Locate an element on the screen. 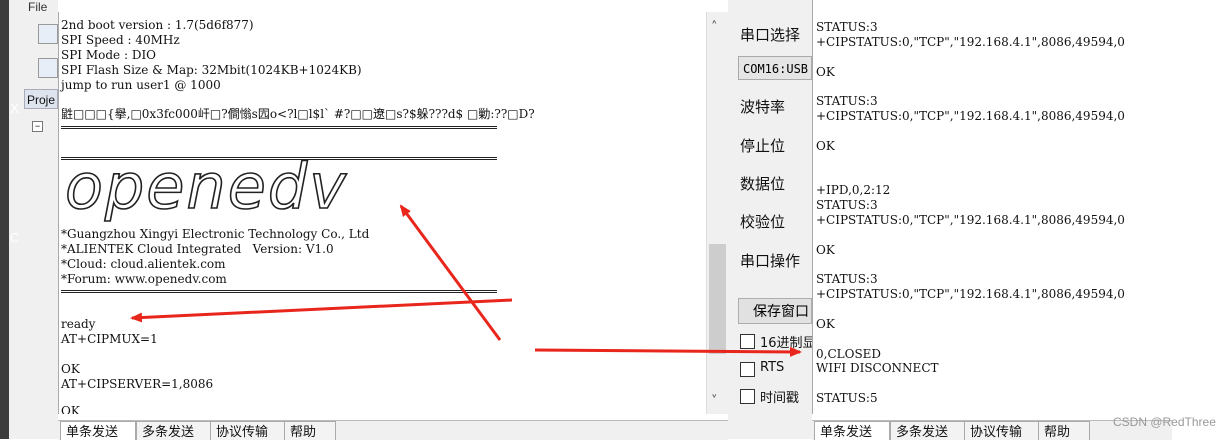  save-window-button: 保存窗口 is located at coordinates (775, 311).